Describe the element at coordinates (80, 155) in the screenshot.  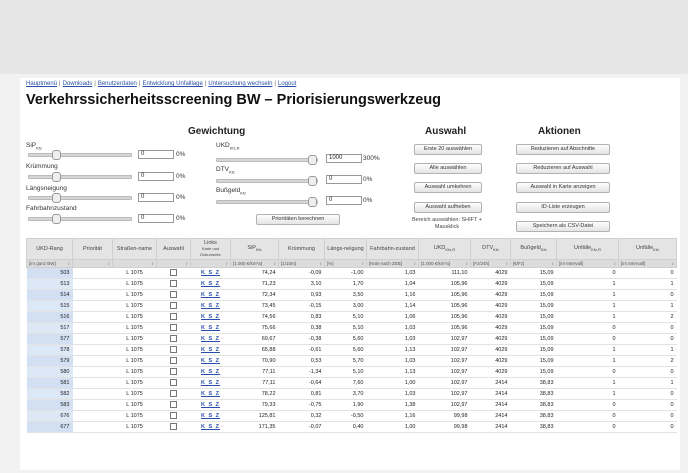
I see `weight-slider-sip` at that location.